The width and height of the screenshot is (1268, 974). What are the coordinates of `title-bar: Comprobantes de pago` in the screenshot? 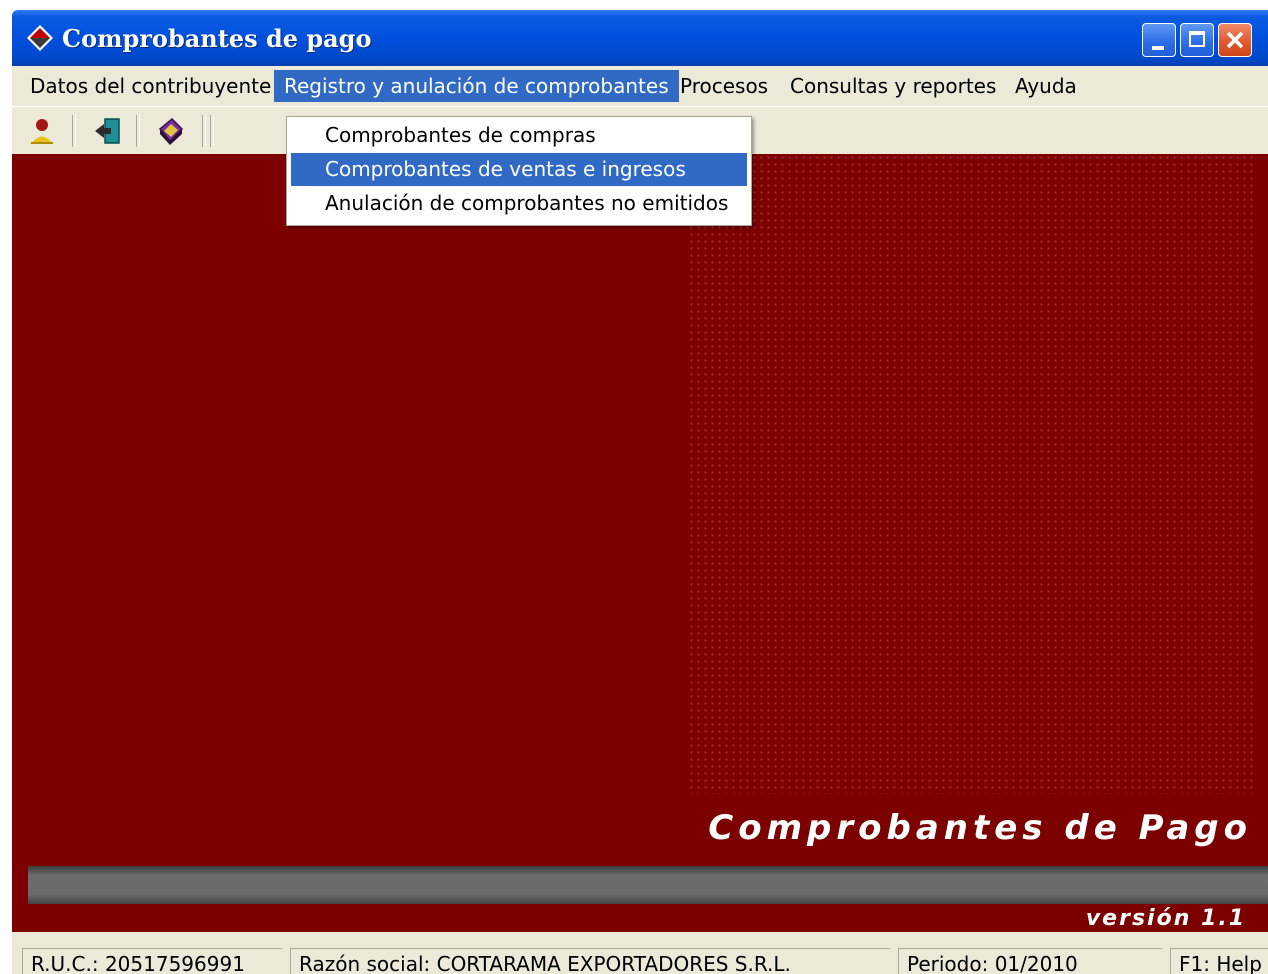 It's located at (640, 38).